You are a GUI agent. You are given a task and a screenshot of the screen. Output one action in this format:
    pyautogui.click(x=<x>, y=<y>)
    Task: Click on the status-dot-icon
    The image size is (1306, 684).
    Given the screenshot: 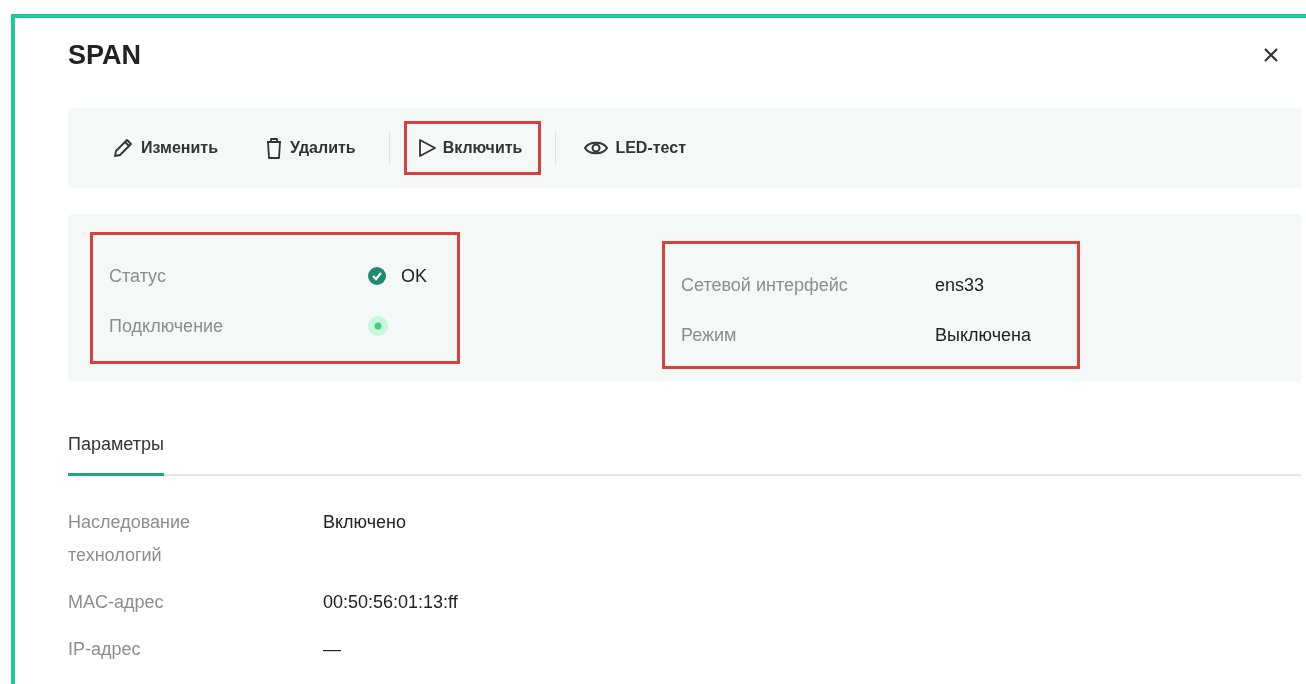 What is the action you would take?
    pyautogui.click(x=378, y=326)
    